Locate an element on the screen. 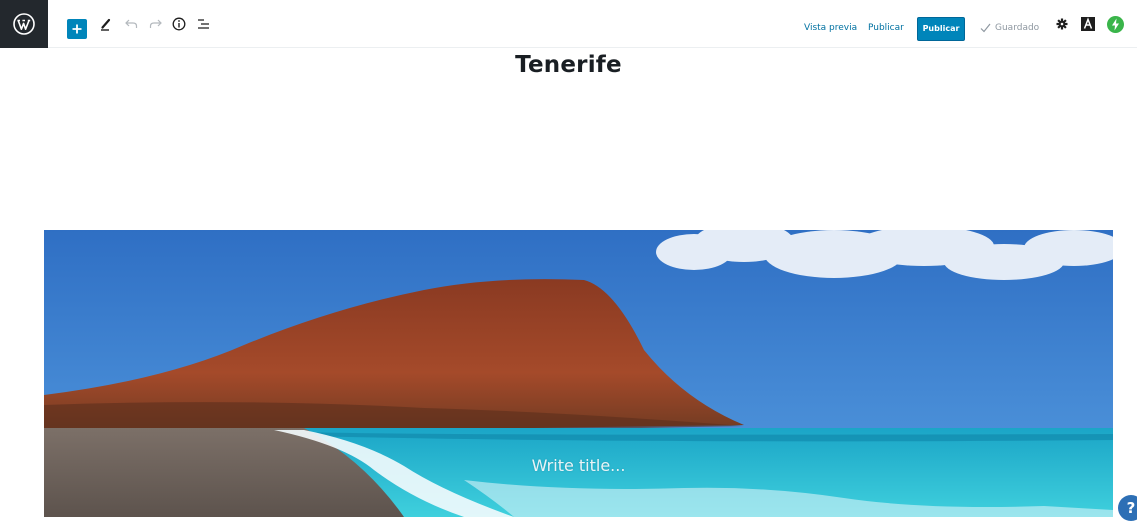  wordpress-logo-icon is located at coordinates (24, 24).